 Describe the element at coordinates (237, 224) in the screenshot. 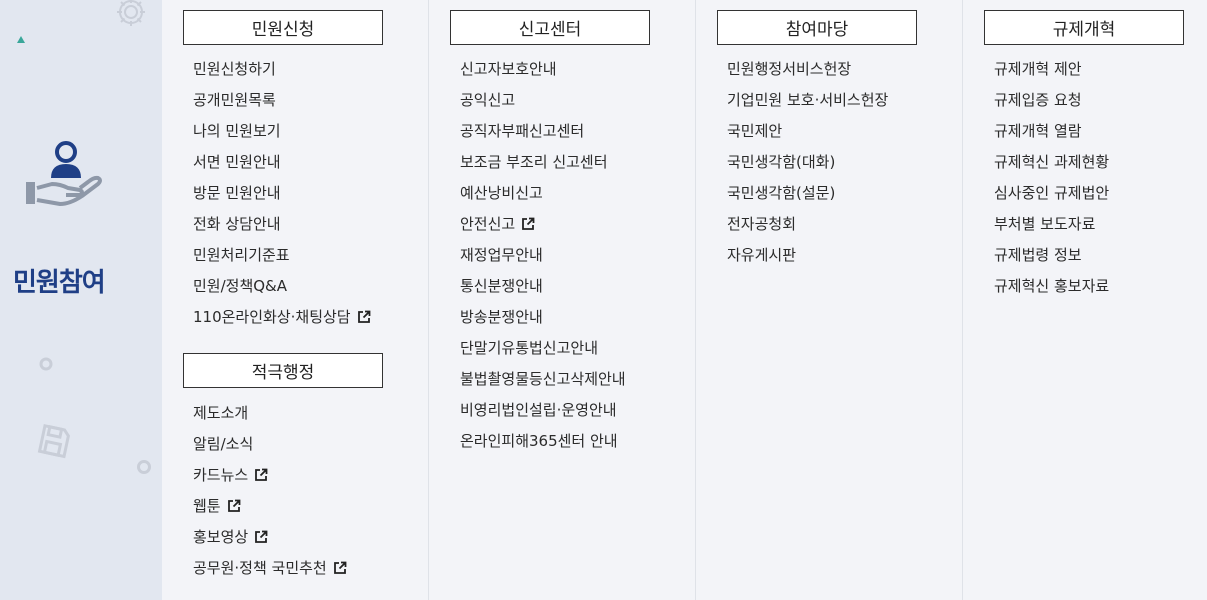

I see `menu-link-label: 전화 상담안내` at that location.